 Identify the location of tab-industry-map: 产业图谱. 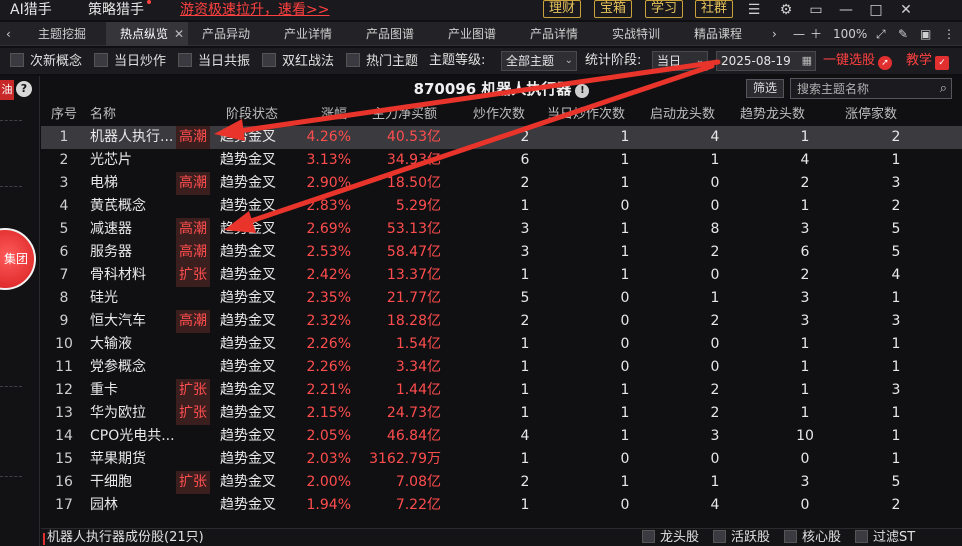
(475, 34).